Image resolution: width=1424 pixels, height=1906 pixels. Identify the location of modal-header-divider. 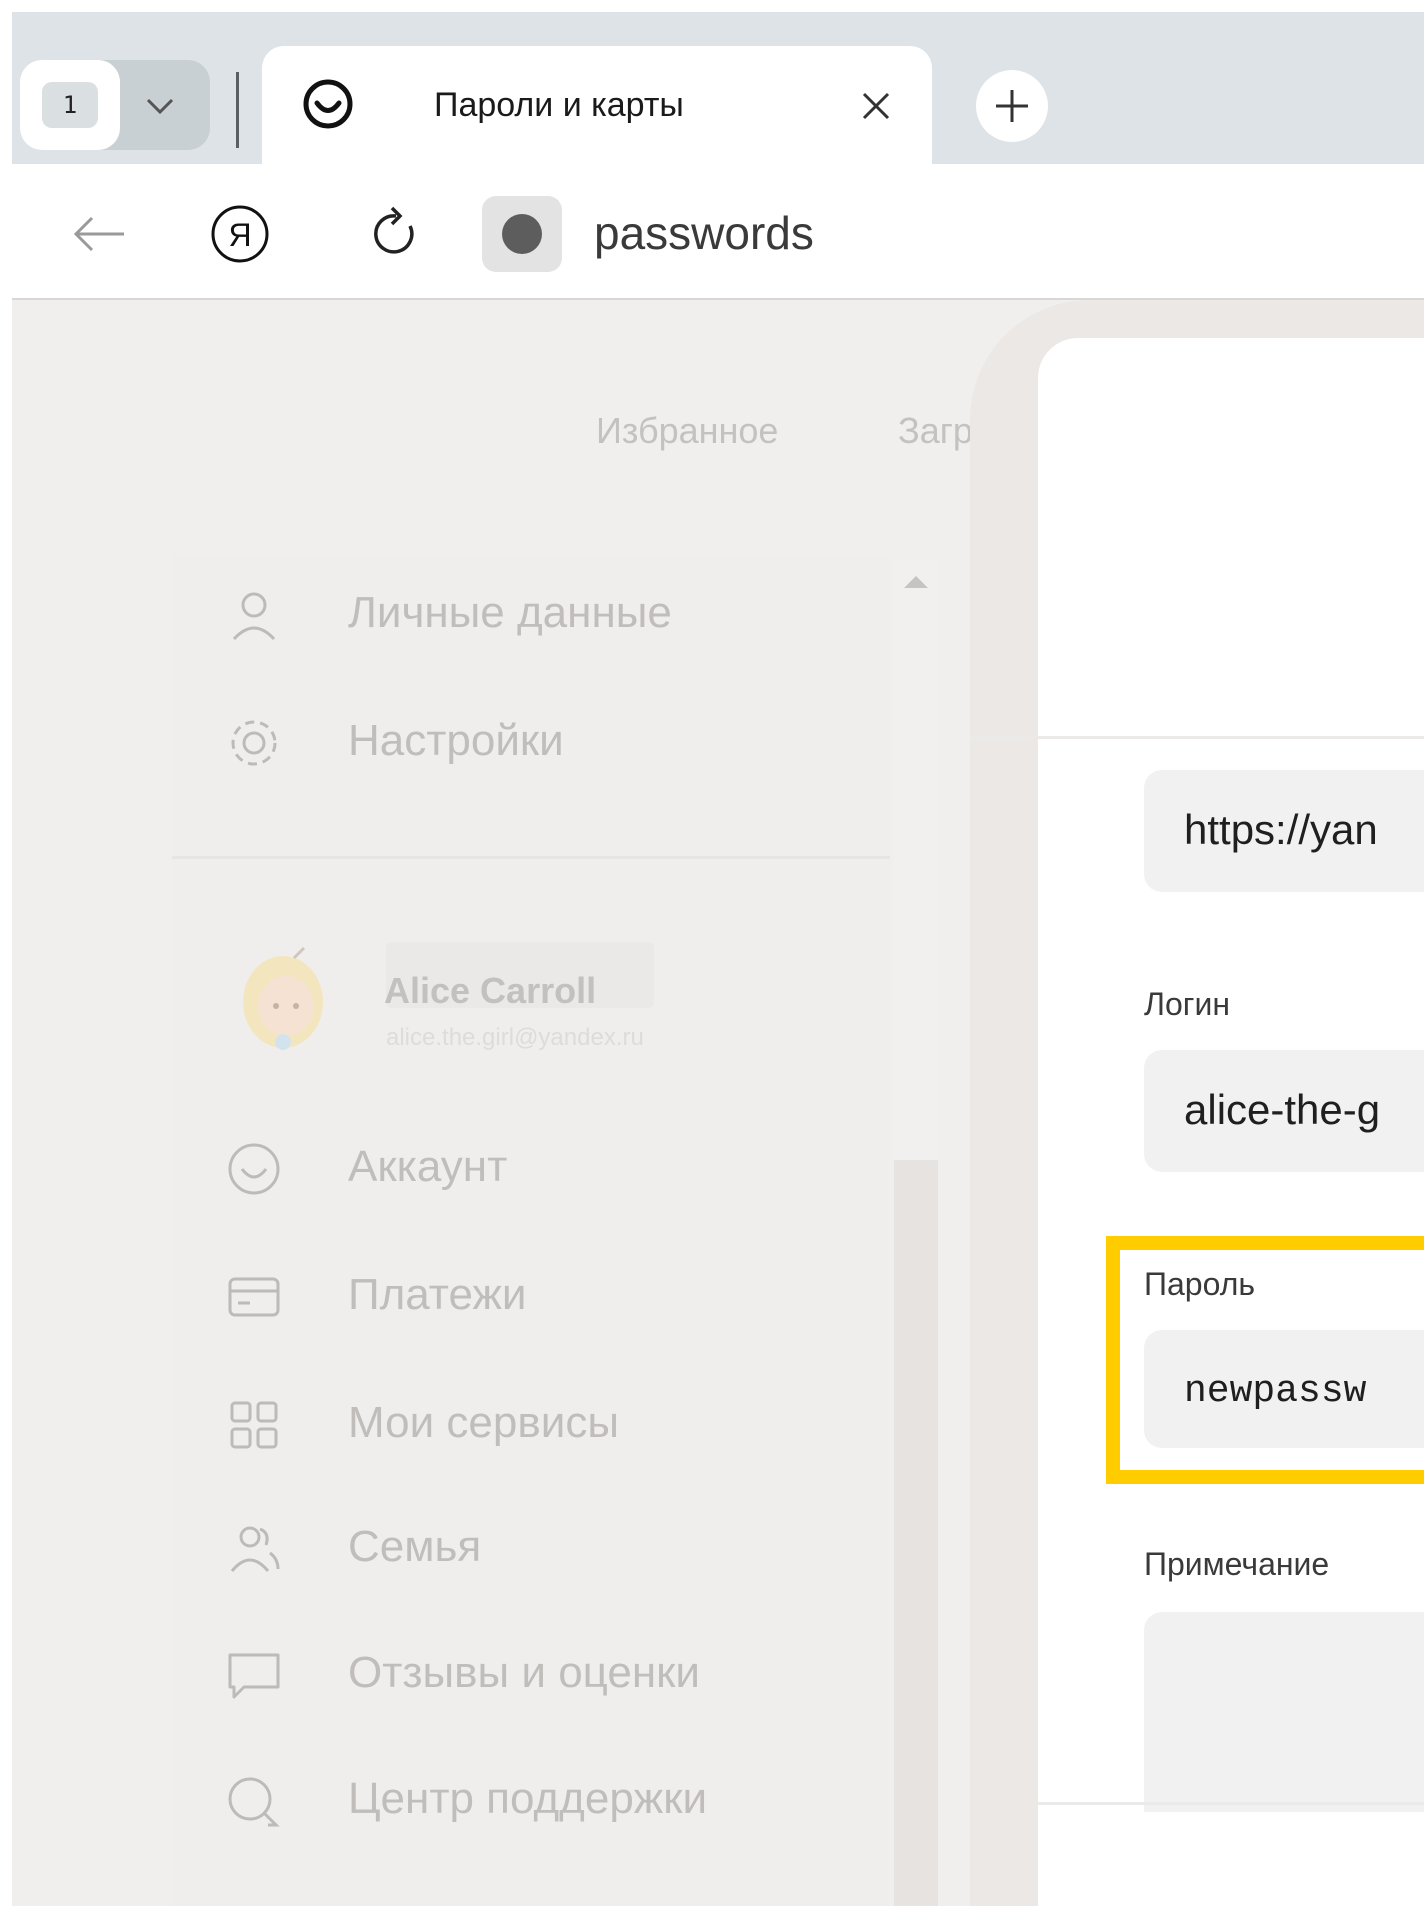
(1197, 737).